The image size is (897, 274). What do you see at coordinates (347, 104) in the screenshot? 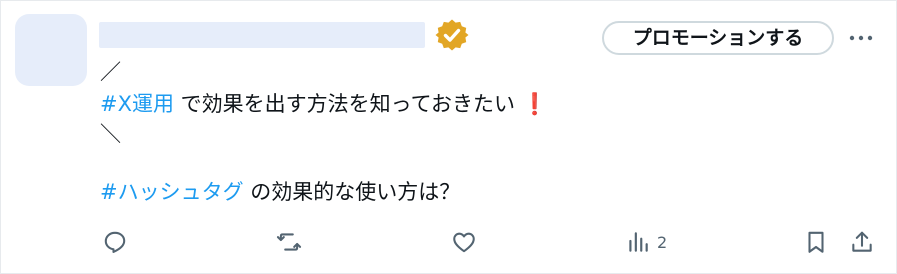
I see `post-text: で効果を出す方法を知っておきたい` at bounding box center [347, 104].